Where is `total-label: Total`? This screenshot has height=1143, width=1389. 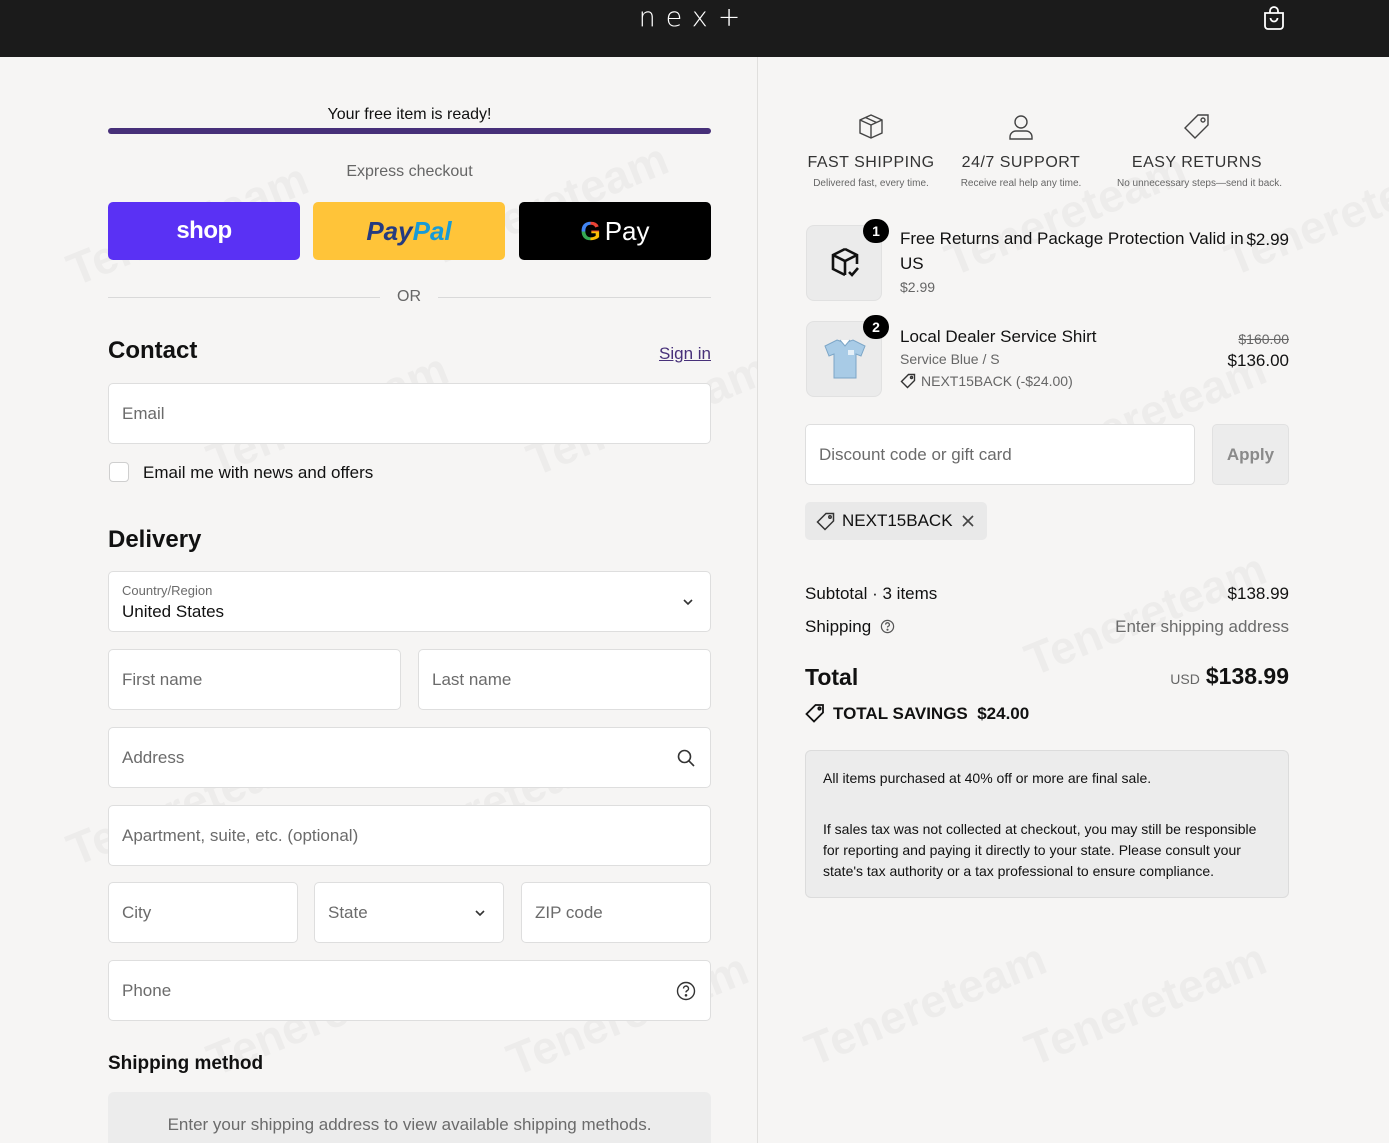 total-label: Total is located at coordinates (832, 677).